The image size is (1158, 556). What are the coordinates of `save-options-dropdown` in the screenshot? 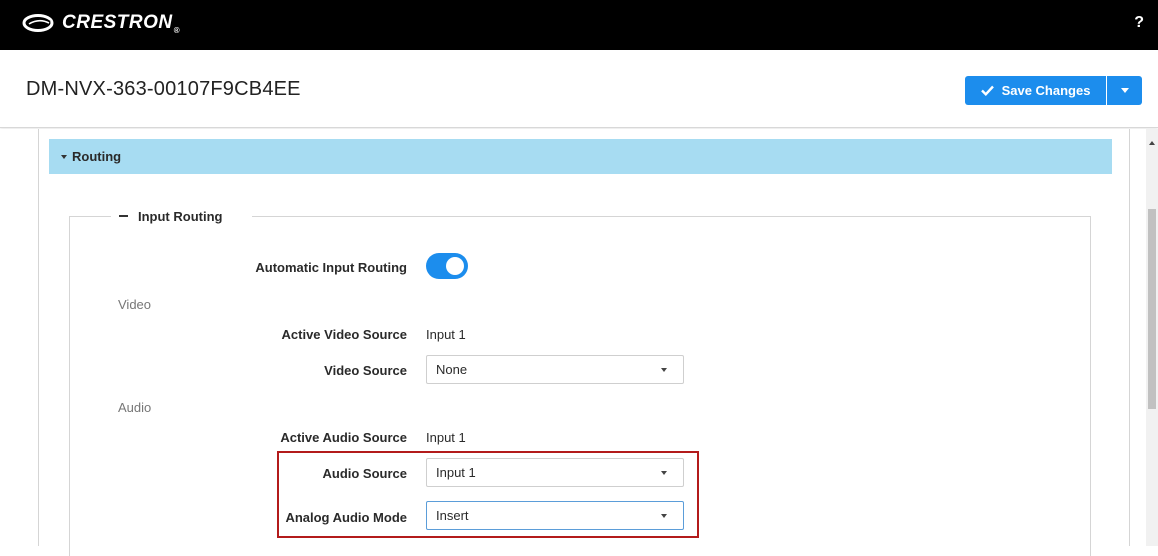 It's located at (1124, 90).